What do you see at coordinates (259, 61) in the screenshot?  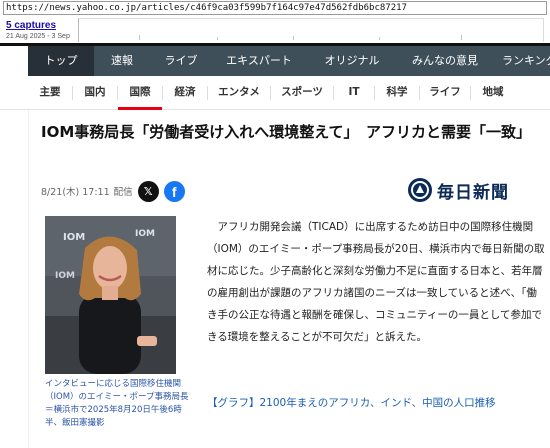 I see `nav-item-expert: エキスパート` at bounding box center [259, 61].